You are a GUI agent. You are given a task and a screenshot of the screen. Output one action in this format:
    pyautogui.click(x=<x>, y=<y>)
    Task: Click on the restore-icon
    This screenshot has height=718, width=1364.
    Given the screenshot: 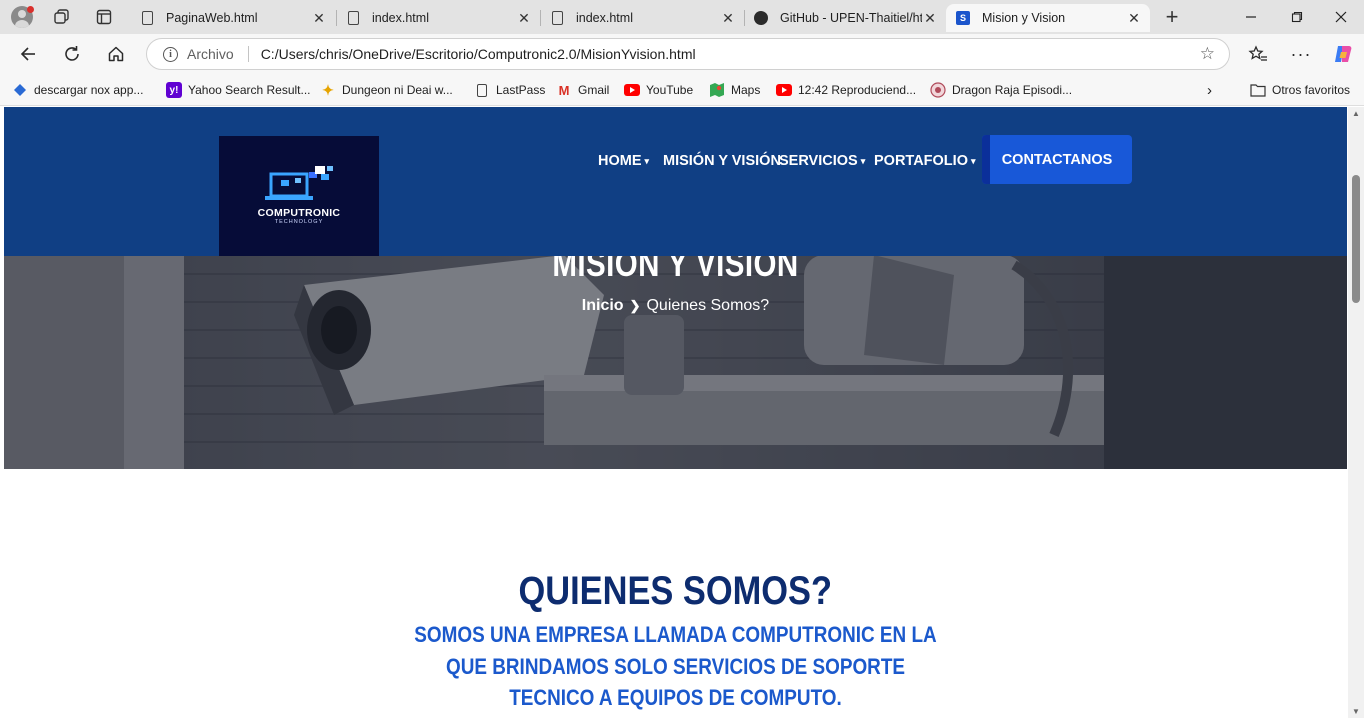 What is the action you would take?
    pyautogui.click(x=1297, y=17)
    